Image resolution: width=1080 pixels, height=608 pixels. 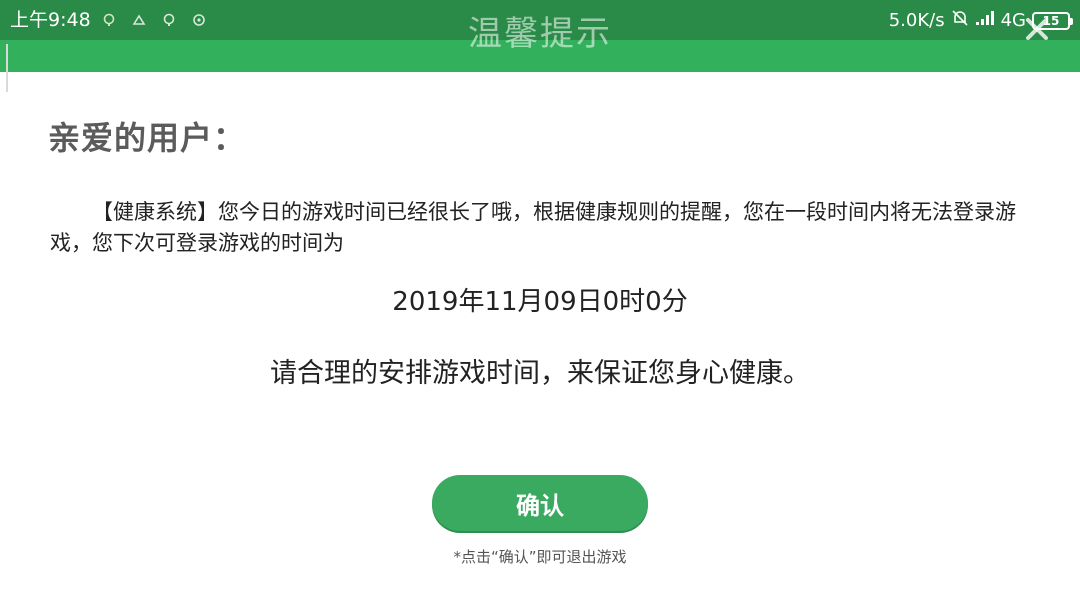 What do you see at coordinates (540, 373) in the screenshot?
I see `advice-text: 请合理的安排游戏时间，来保证您身心健康。` at bounding box center [540, 373].